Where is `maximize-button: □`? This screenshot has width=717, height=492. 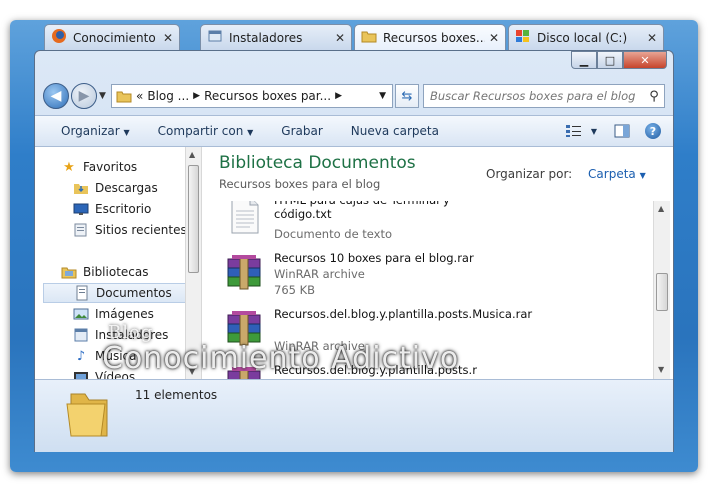 maximize-button: □ is located at coordinates (610, 60).